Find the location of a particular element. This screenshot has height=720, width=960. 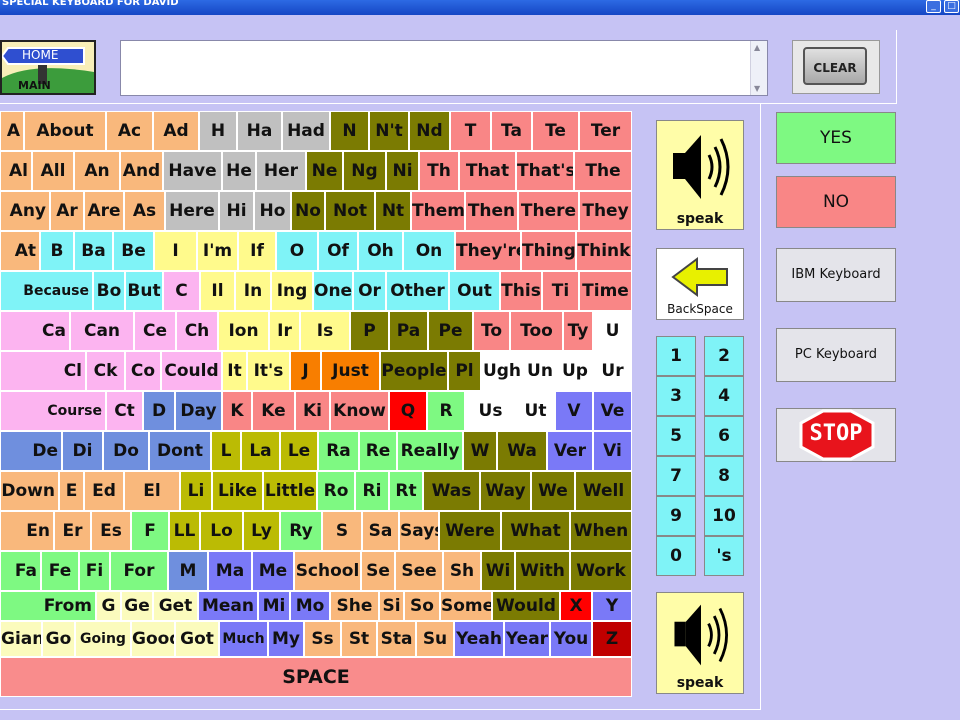

word-key: See is located at coordinates (419, 571).